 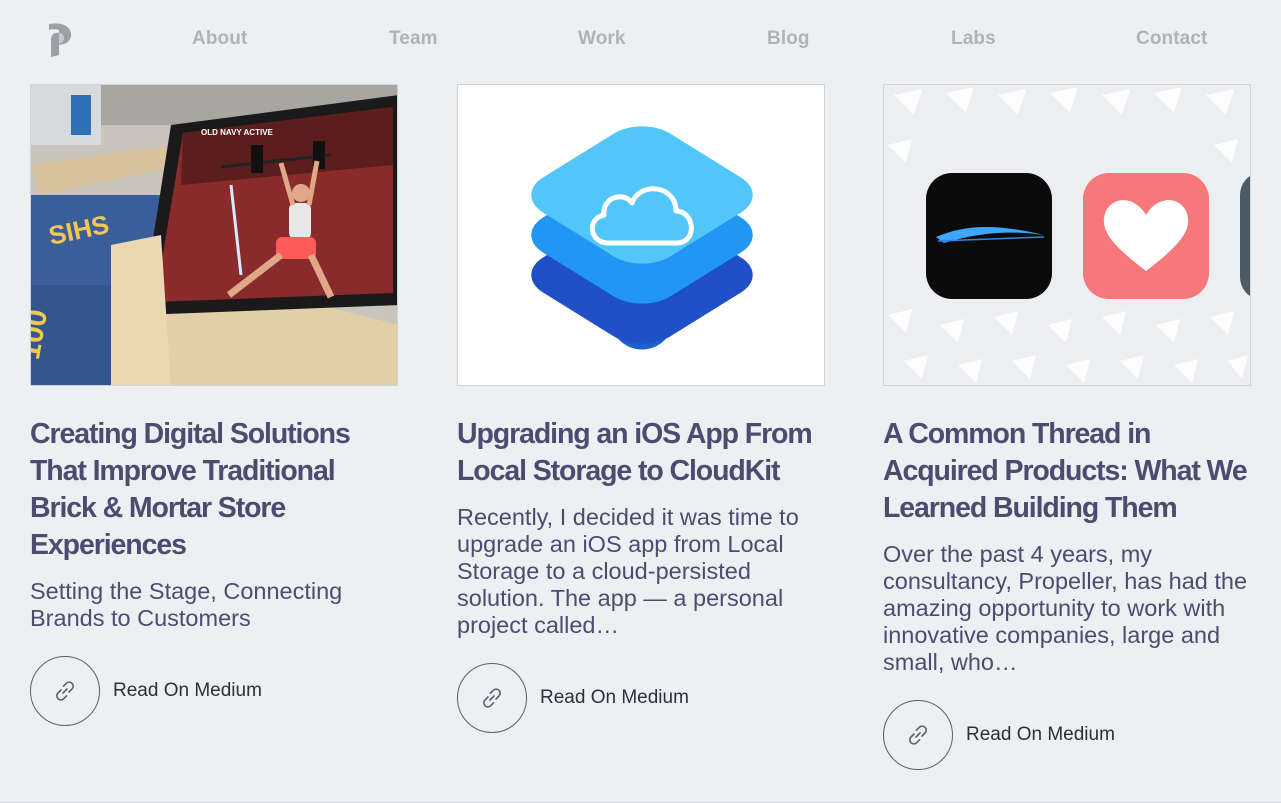 I want to click on nav-link-contact: Contact, so click(x=1171, y=39).